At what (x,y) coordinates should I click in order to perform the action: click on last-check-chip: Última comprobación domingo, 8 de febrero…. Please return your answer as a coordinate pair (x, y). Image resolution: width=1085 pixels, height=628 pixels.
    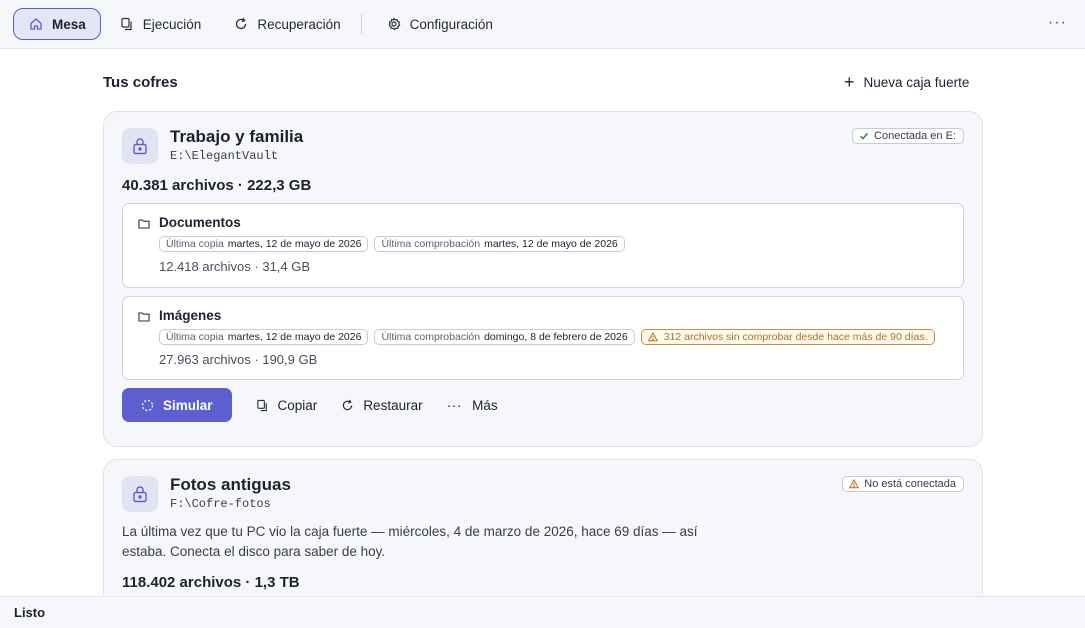
    Looking at the image, I should click on (504, 337).